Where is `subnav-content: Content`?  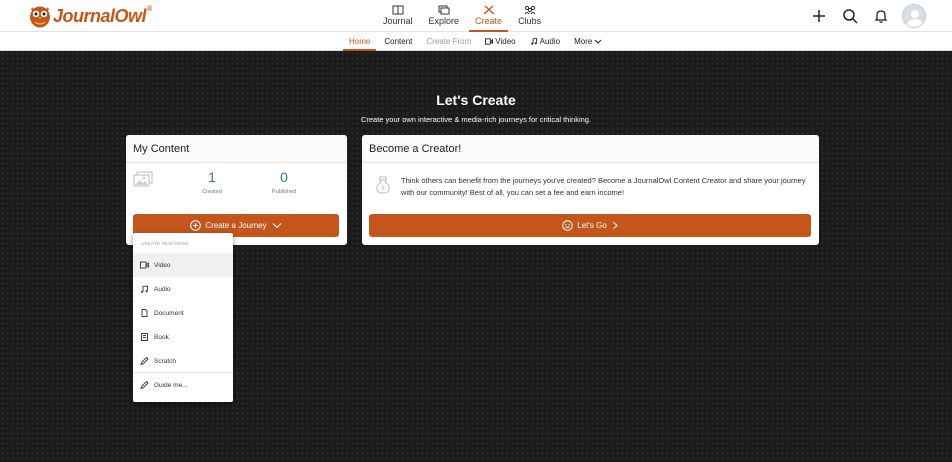
subnav-content: Content is located at coordinates (398, 41).